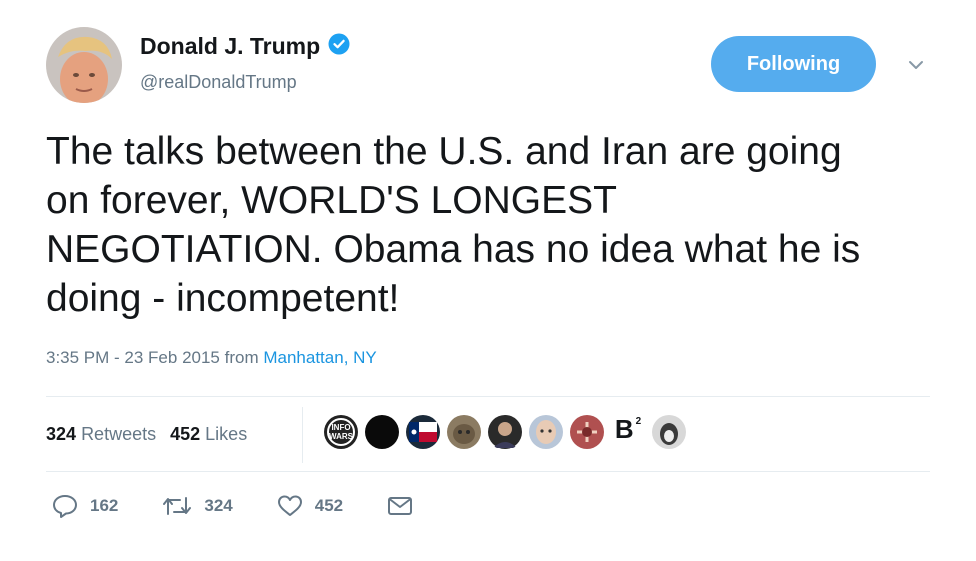  Describe the element at coordinates (628, 432) in the screenshot. I see `liker-avatar-b2: B2` at that location.